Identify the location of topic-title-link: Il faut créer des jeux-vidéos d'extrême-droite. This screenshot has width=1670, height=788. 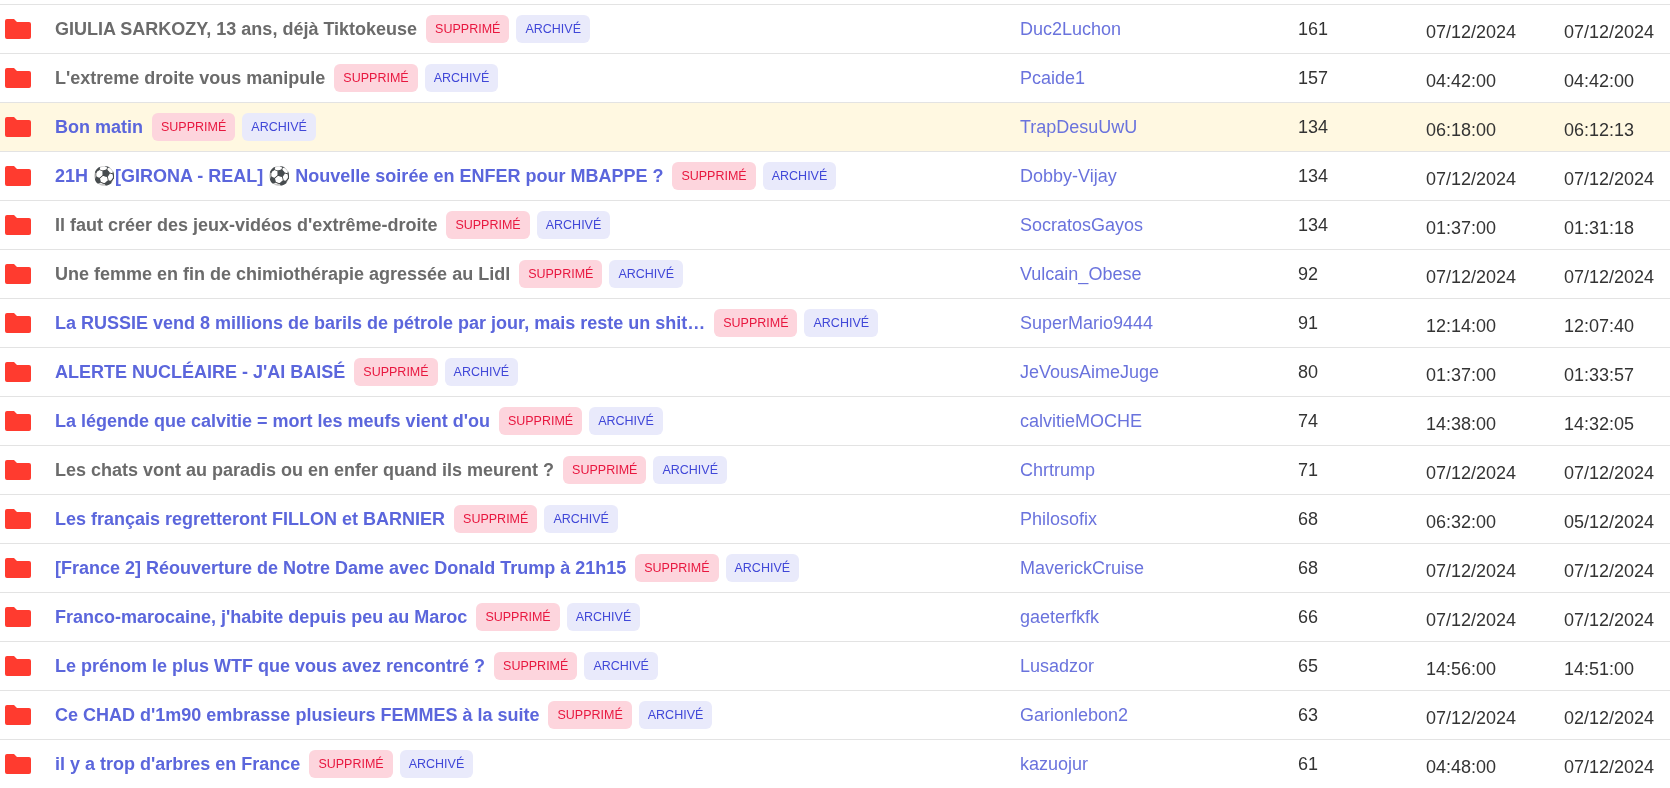
(246, 225).